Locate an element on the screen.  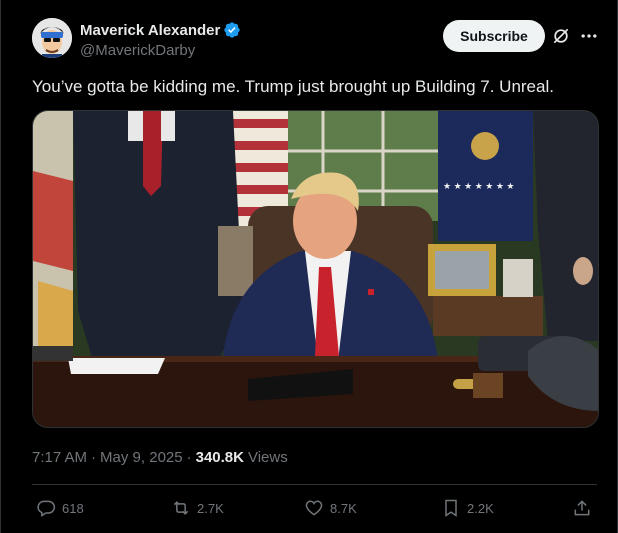
subscribe-button: Subscribe is located at coordinates (494, 36).